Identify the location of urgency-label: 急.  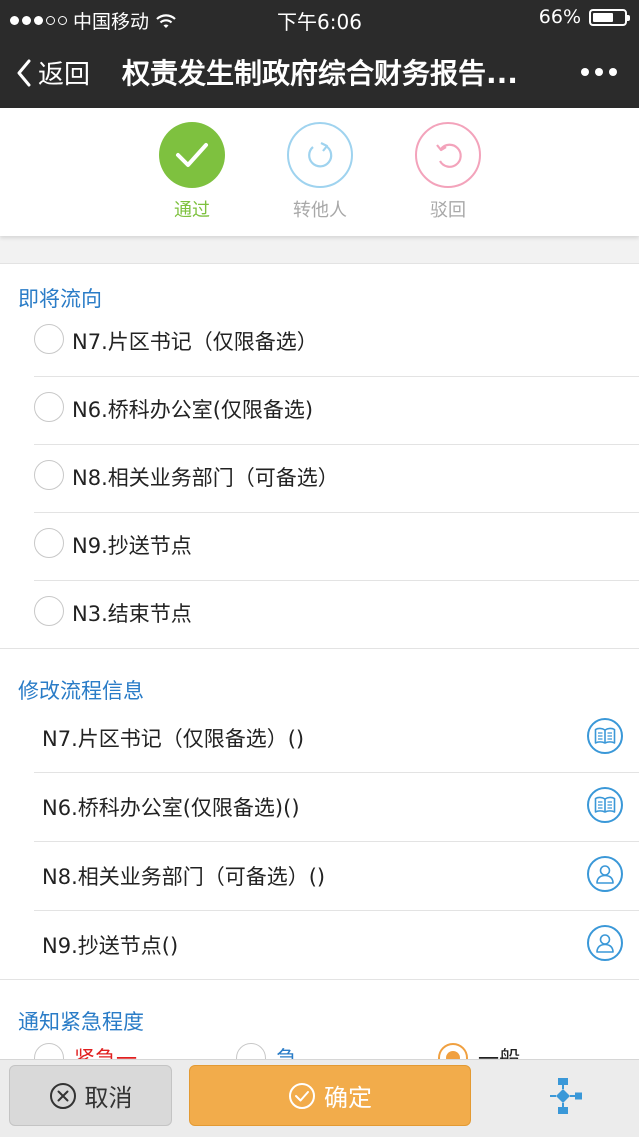
(286, 1053).